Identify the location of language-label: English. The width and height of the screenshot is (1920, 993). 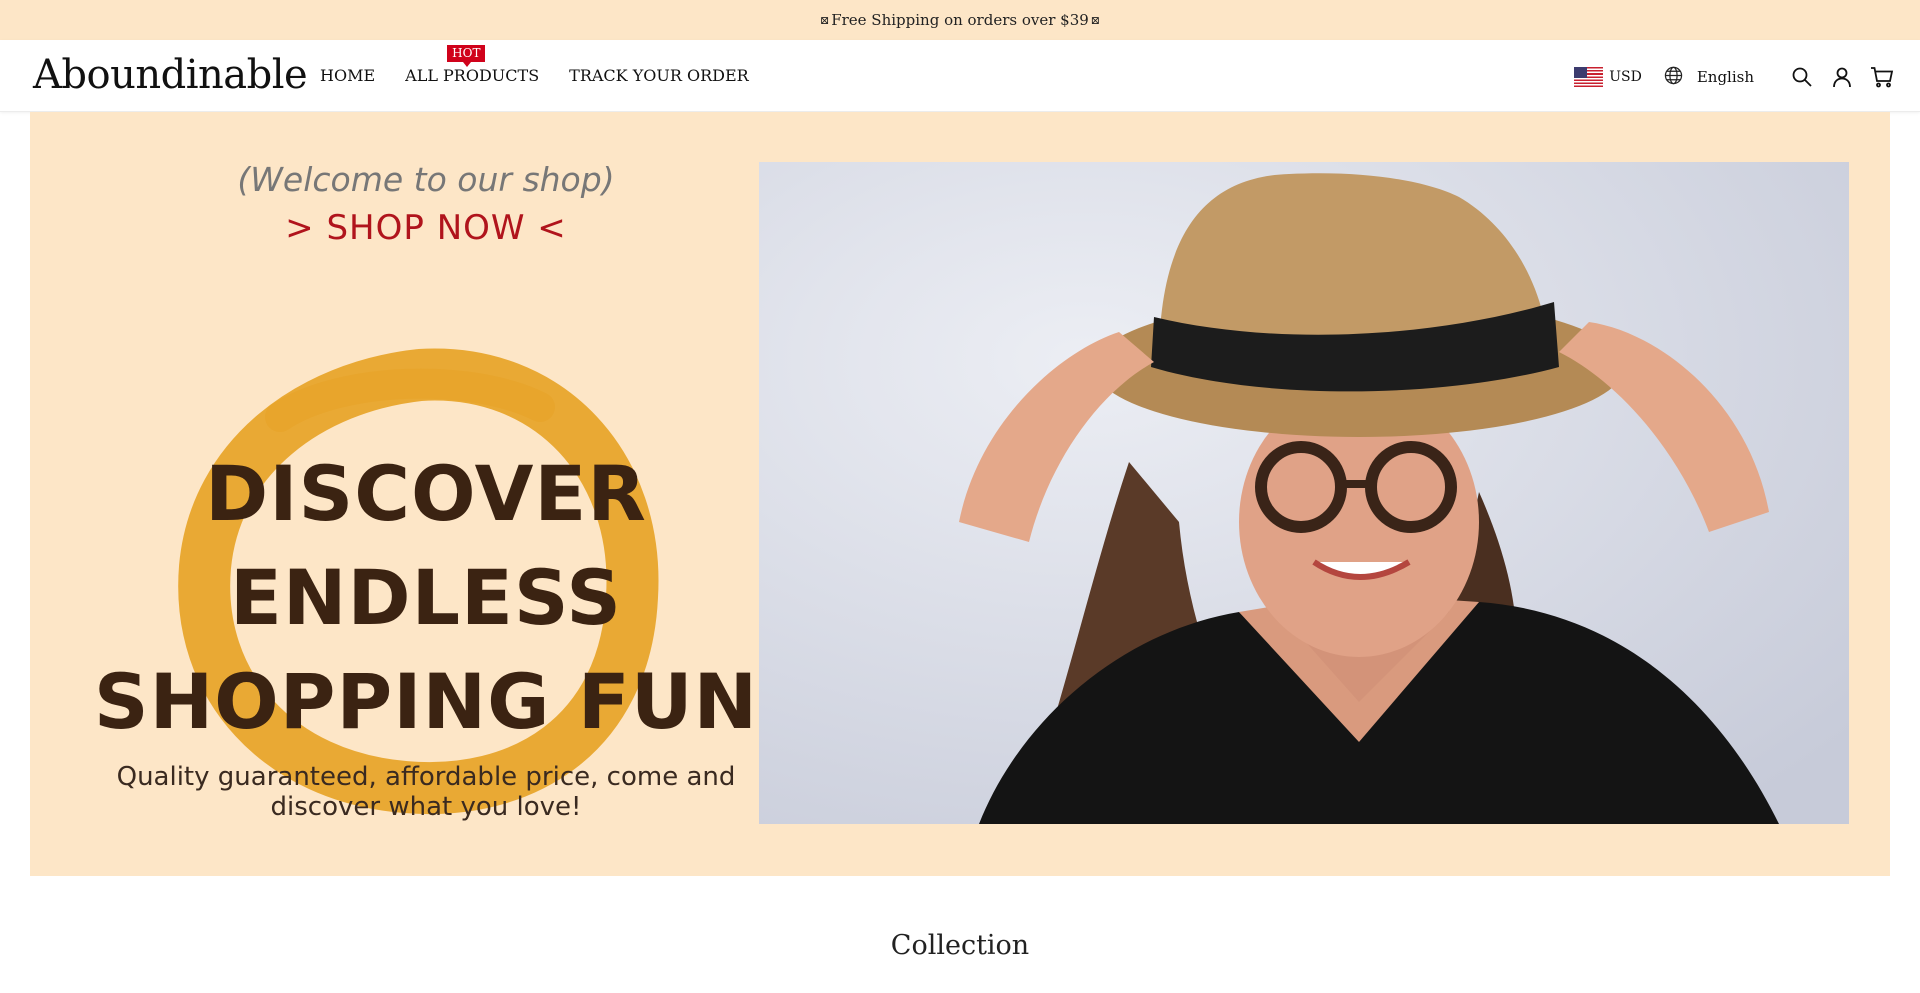
(1725, 77).